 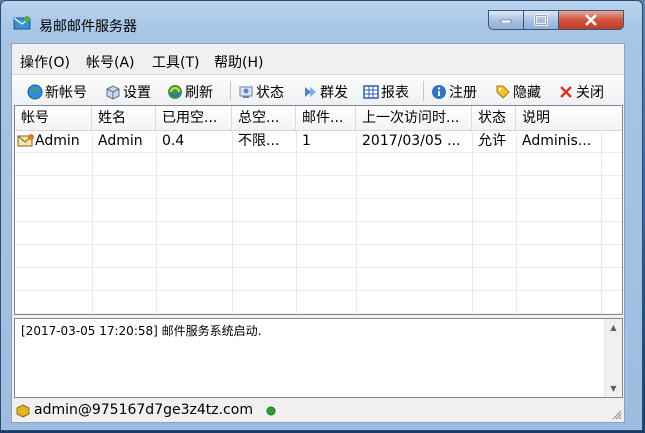 I want to click on maximize-icon, so click(x=541, y=20).